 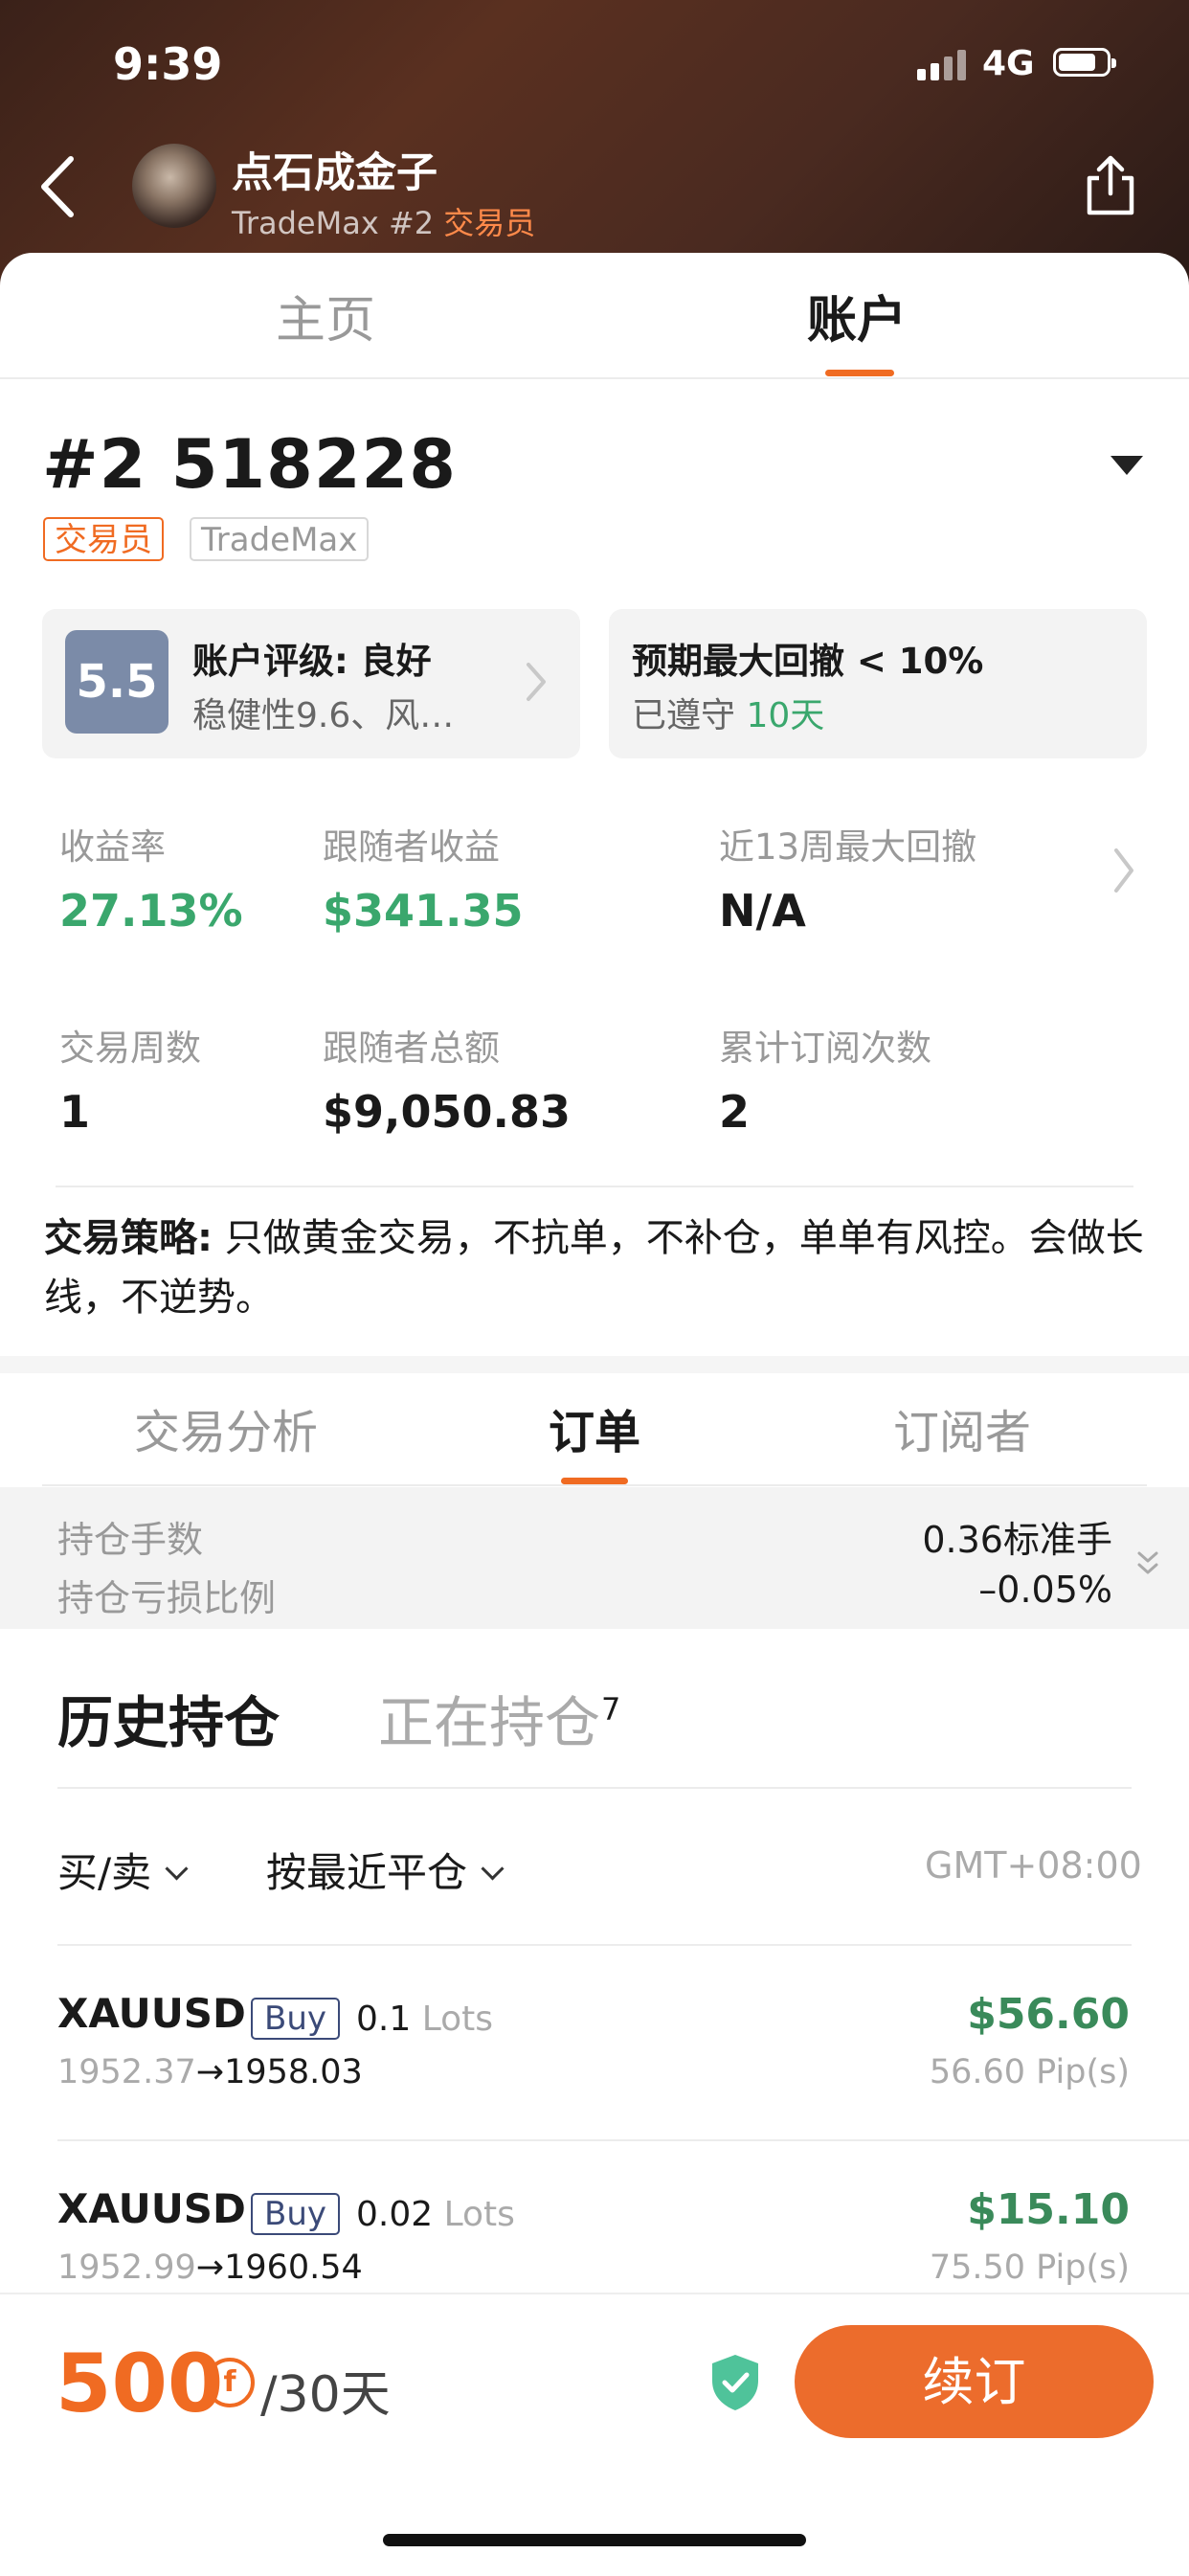 I want to click on sort-filter: 按最近平仓, so click(x=385, y=1870).